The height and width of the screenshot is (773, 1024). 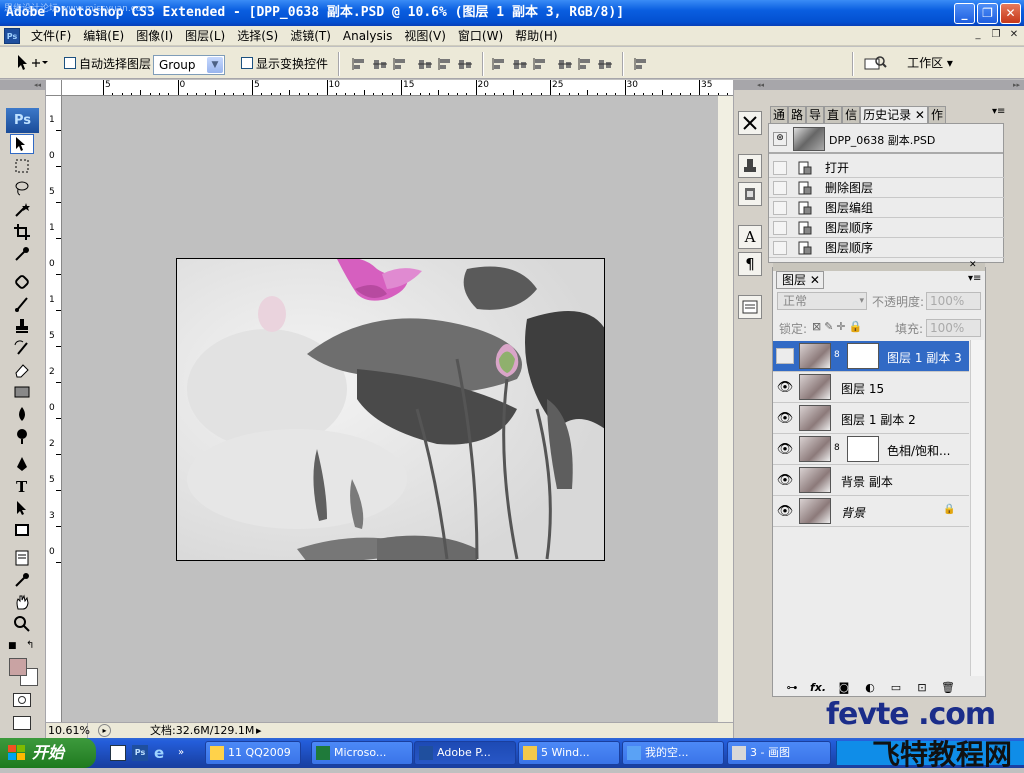 What do you see at coordinates (22, 370) in the screenshot?
I see `eraser-tool-button` at bounding box center [22, 370].